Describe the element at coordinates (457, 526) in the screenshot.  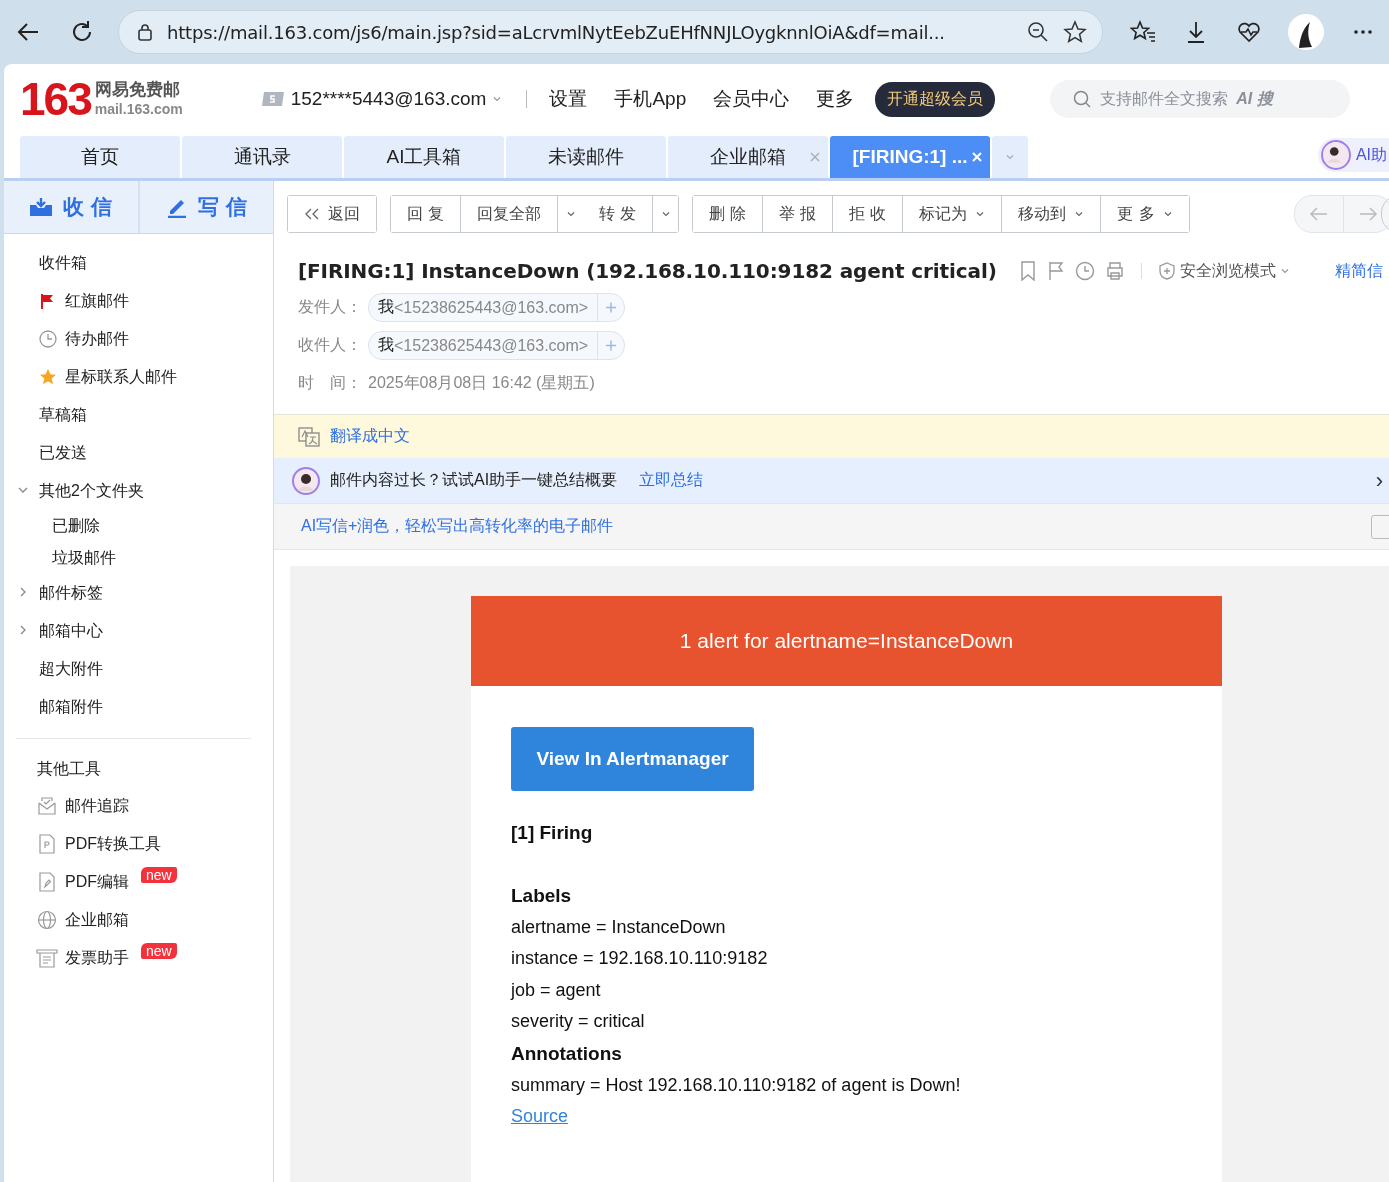
I see `ai-write-link: AI写信+润色，轻松写出高转化率的电子邮件` at that location.